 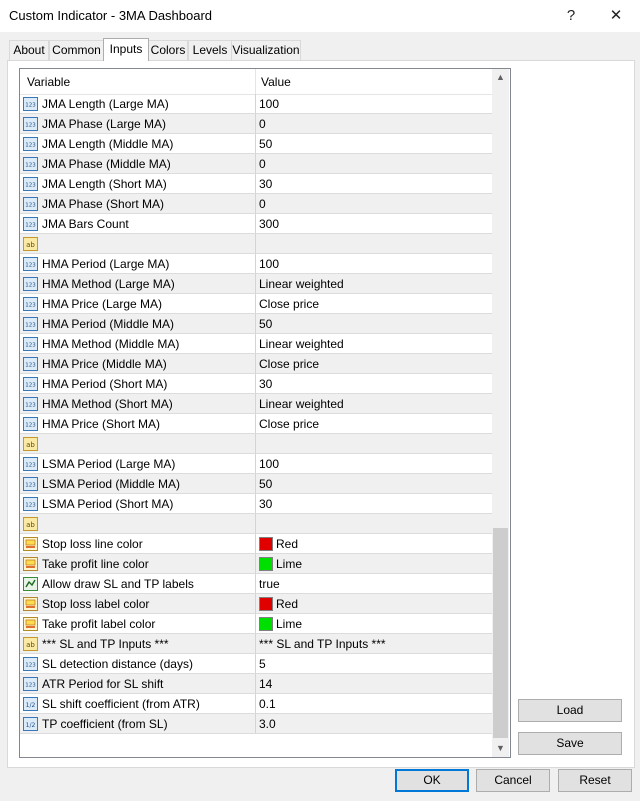 I want to click on variable-name: Stop loss label color, so click(x=96, y=604).